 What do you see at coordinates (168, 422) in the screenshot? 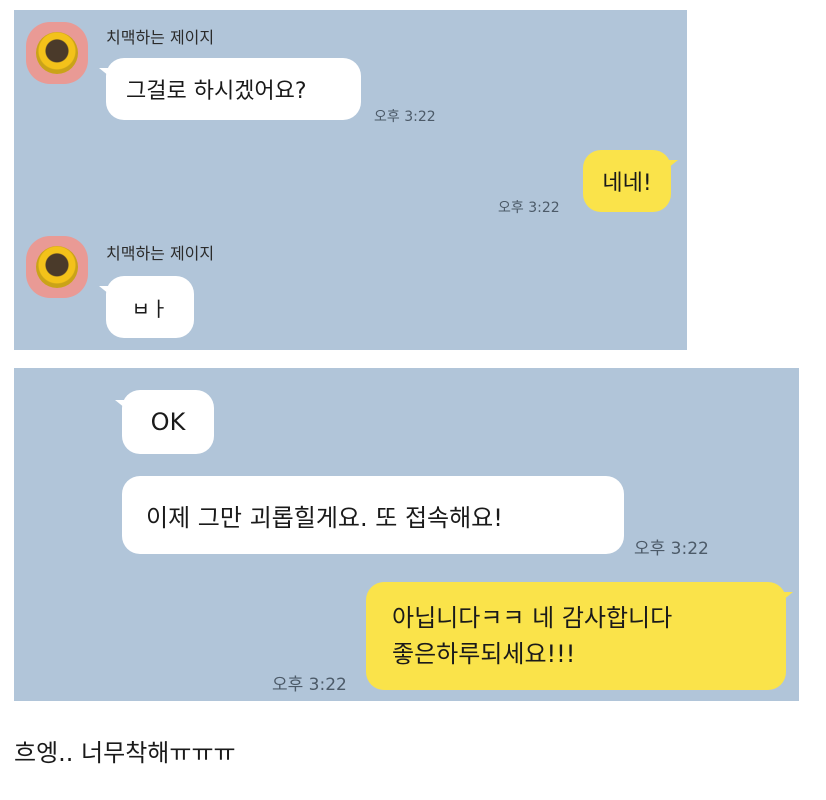
I see `message-text: OK` at bounding box center [168, 422].